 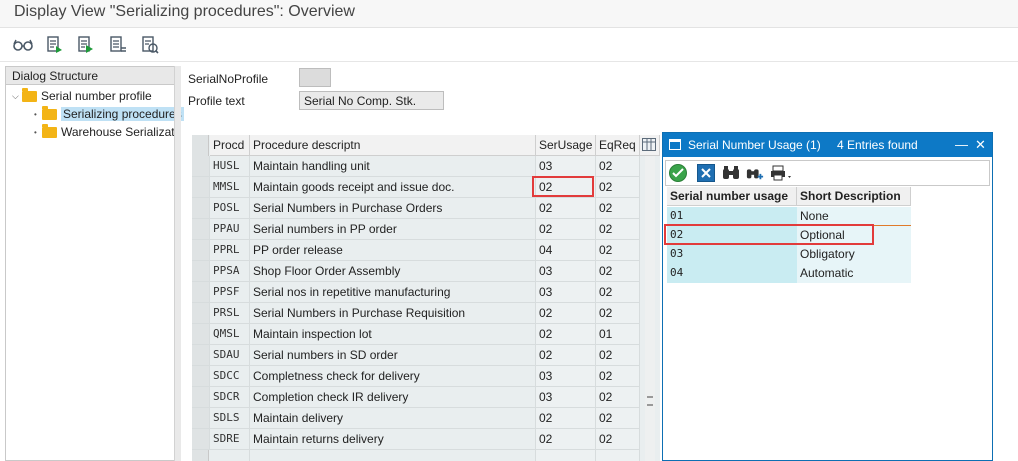 I want to click on glasses-icon, so click(x=23, y=45).